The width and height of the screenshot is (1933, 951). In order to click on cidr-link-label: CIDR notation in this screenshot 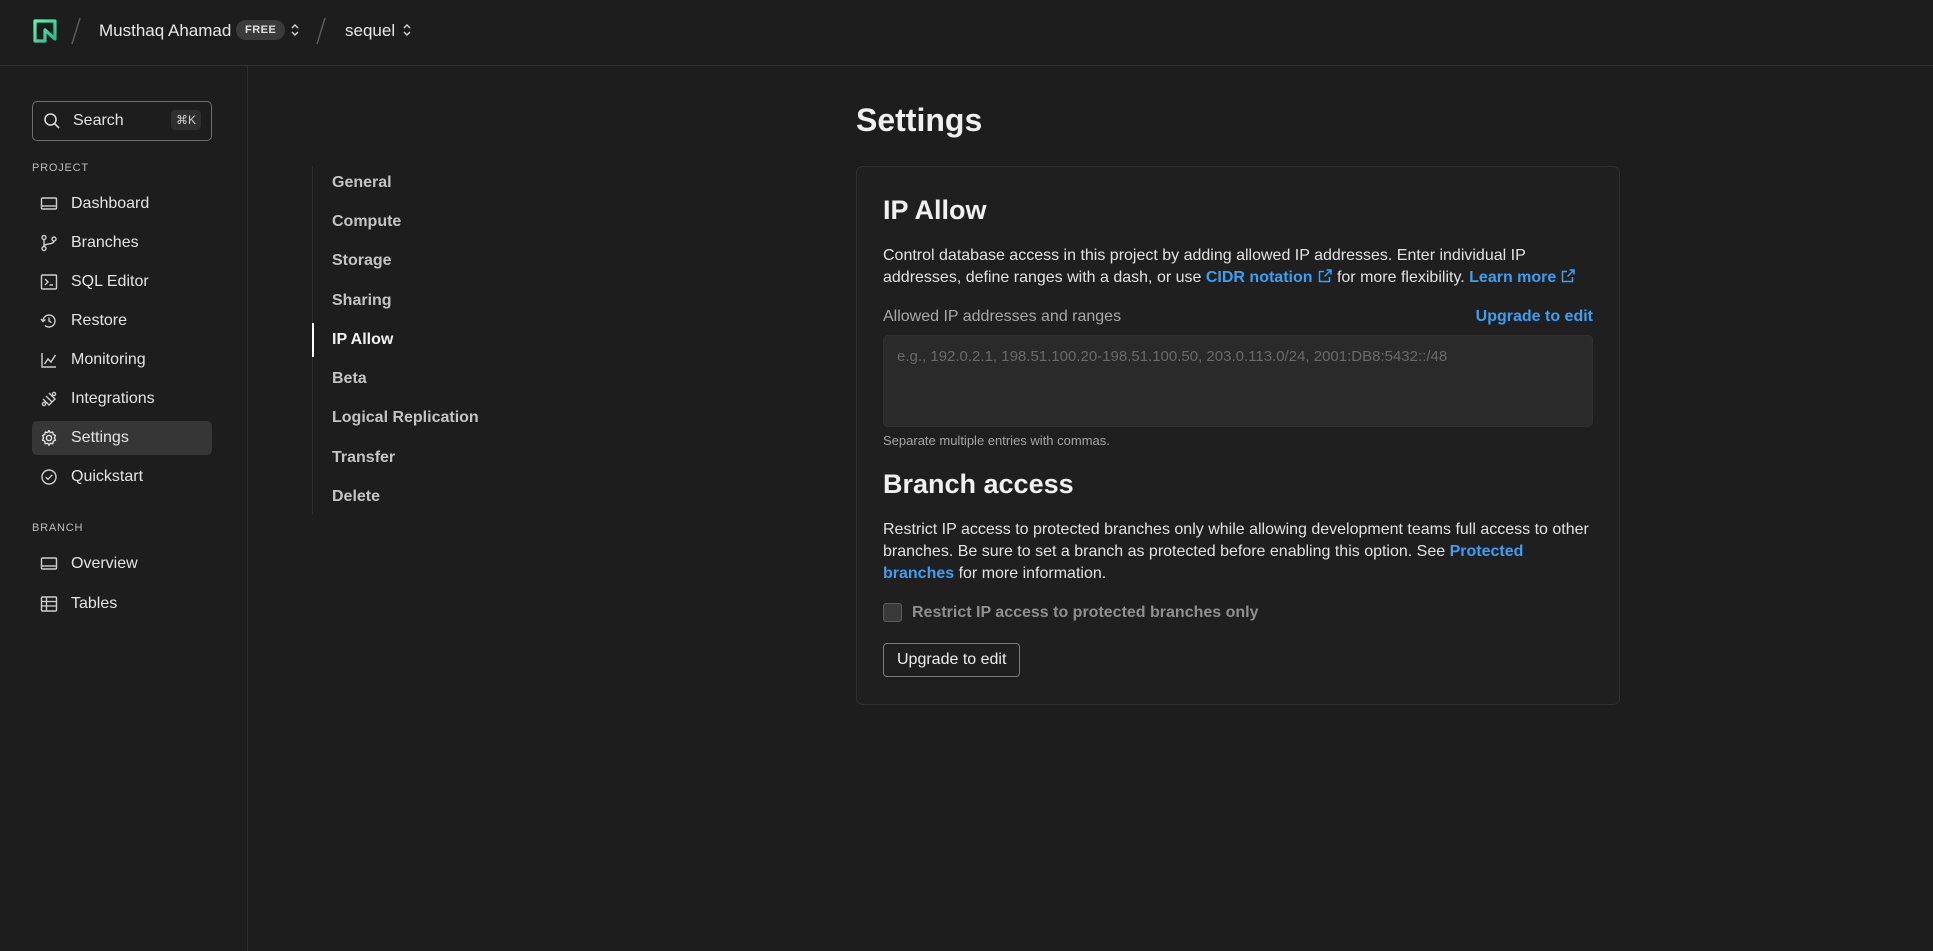, I will do `click(1259, 277)`.